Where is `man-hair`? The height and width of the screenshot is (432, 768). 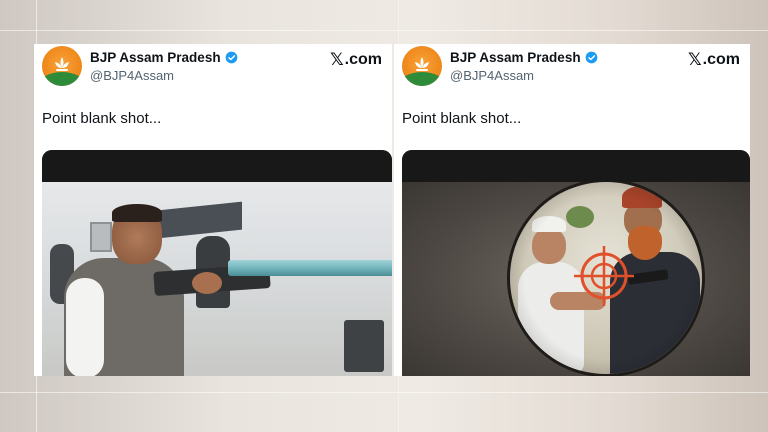
man-hair is located at coordinates (137, 213).